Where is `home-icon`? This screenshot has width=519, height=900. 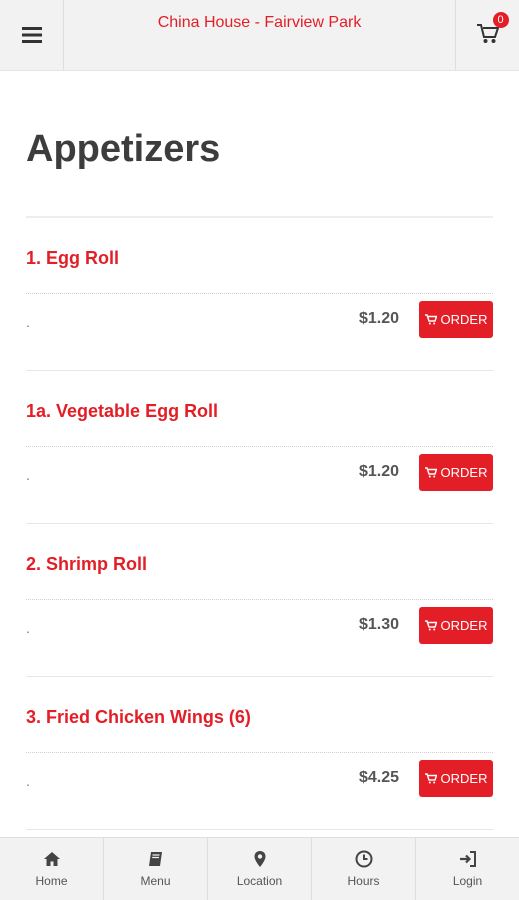 home-icon is located at coordinates (51, 859).